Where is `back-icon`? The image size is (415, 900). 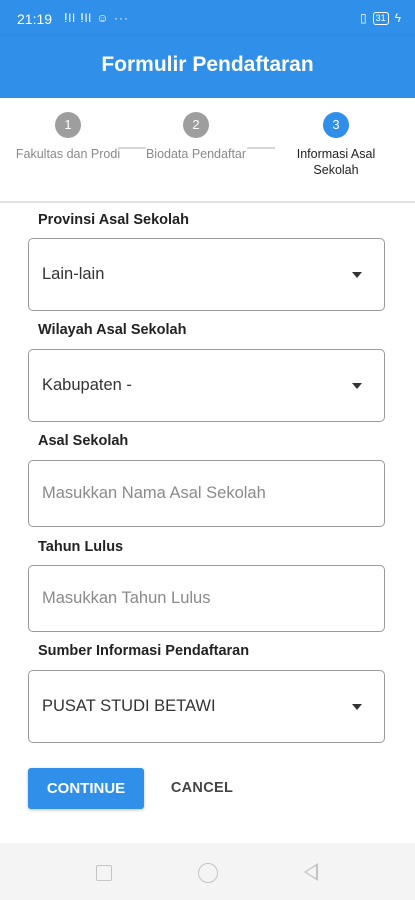 back-icon is located at coordinates (311, 872).